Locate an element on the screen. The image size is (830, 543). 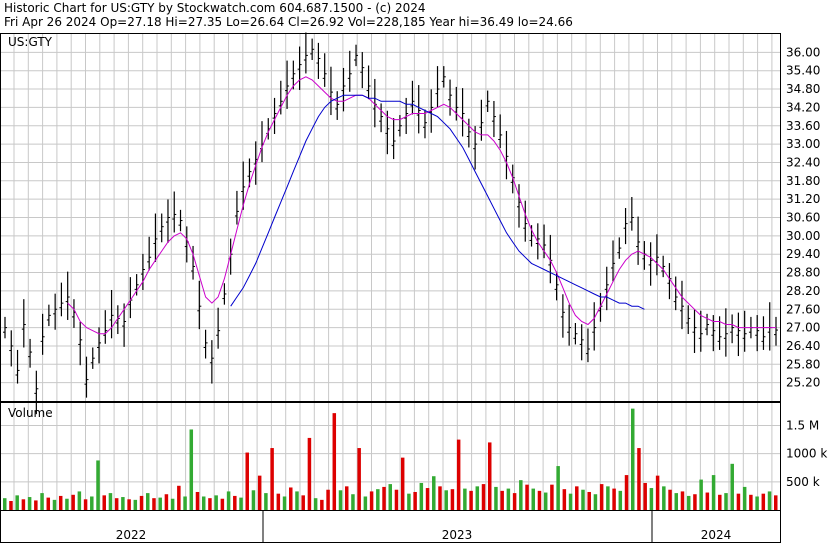
price-tick-label: 31.20 is located at coordinates (803, 199).